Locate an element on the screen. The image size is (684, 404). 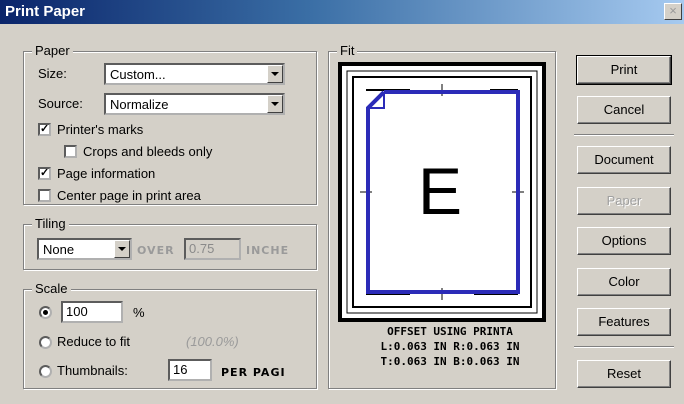
printers-marks-checkbox: ✓ is located at coordinates (44, 129).